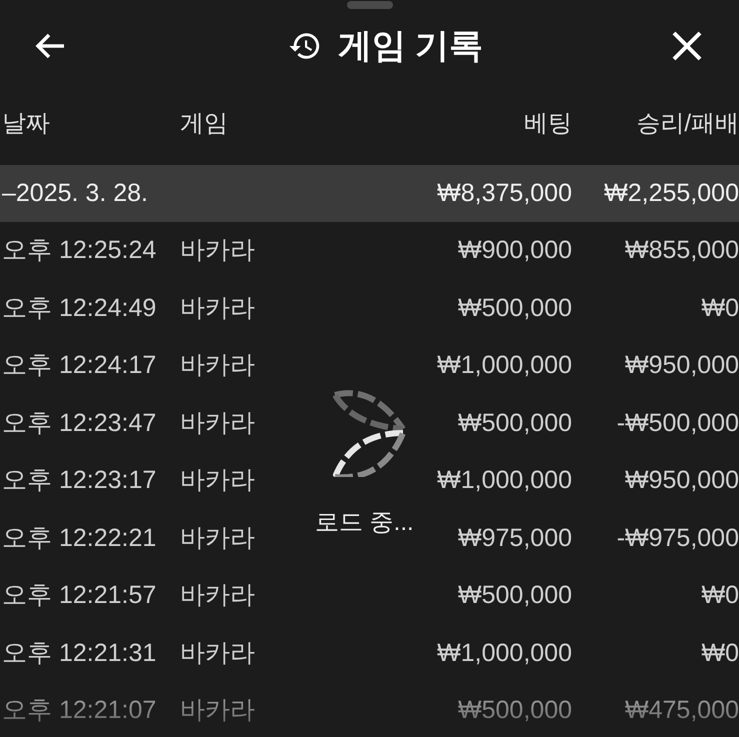  What do you see at coordinates (515, 538) in the screenshot?
I see `table-cell: ₩975,000` at bounding box center [515, 538].